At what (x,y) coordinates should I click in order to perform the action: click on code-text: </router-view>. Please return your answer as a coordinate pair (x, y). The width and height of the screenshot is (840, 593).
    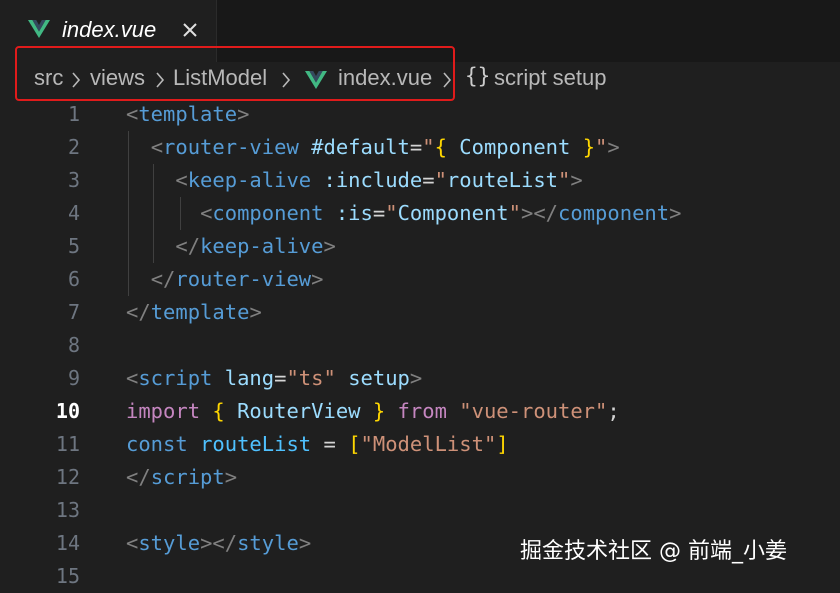
    Looking at the image, I should click on (225, 279).